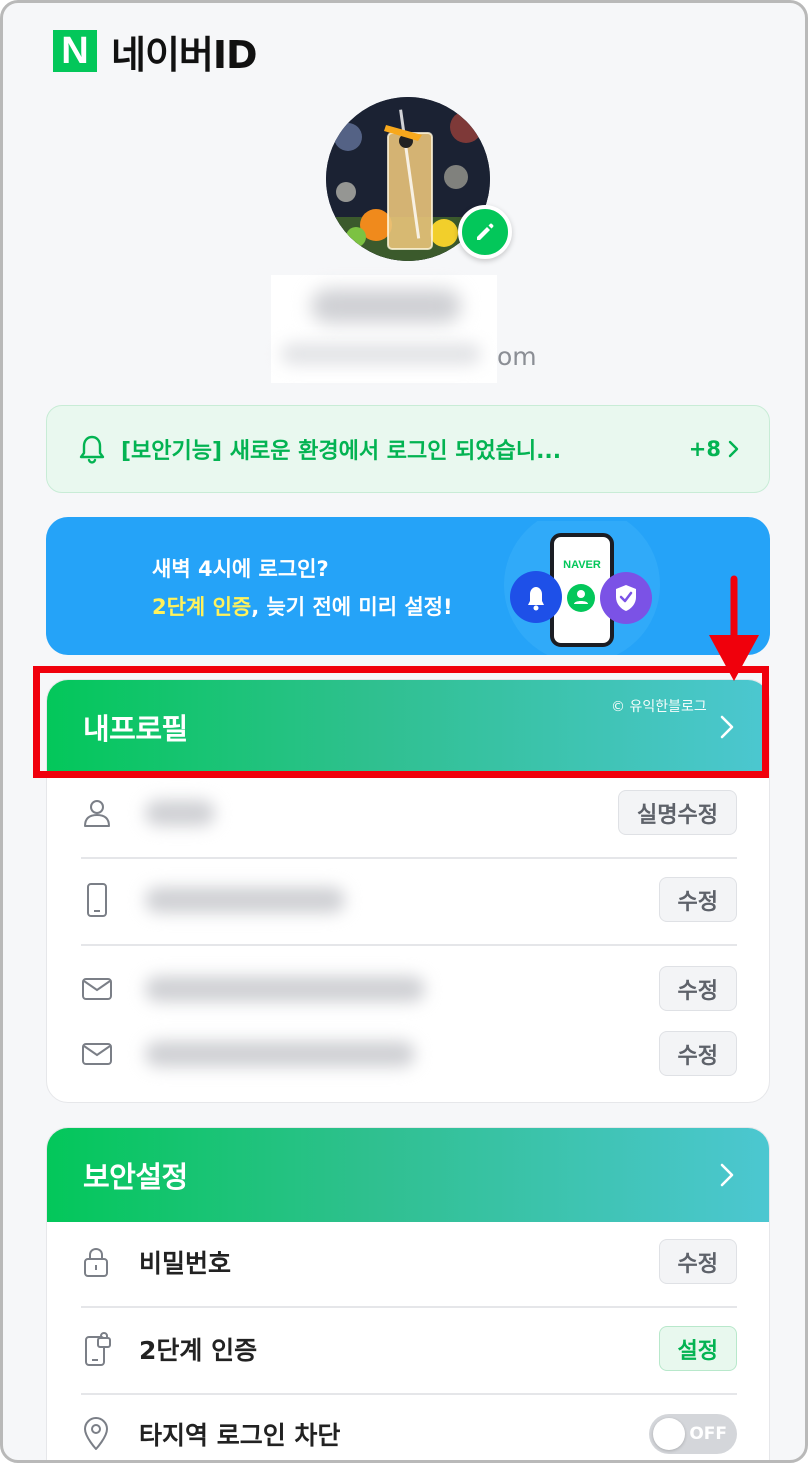 Image resolution: width=808 pixels, height=1463 pixels. What do you see at coordinates (202, 607) in the screenshot?
I see `banner-highlight: 2단계 인증` at bounding box center [202, 607].